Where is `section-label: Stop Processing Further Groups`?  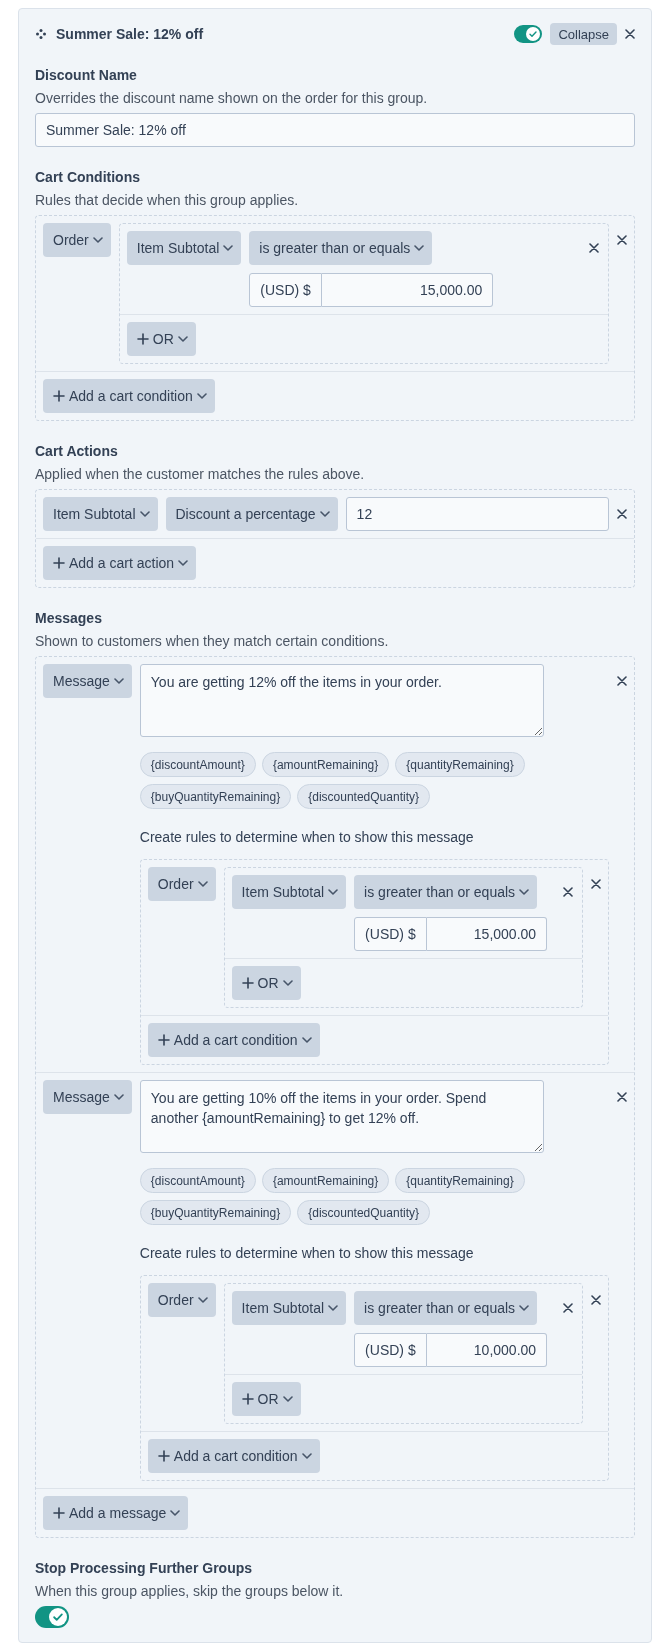
section-label: Stop Processing Further Groups is located at coordinates (144, 1568).